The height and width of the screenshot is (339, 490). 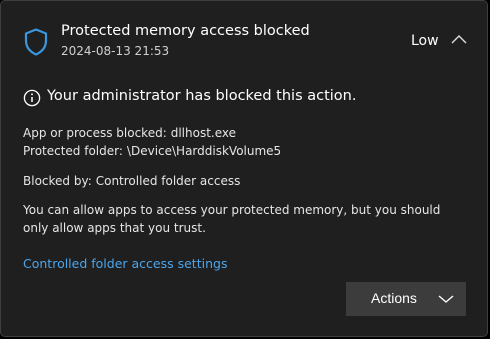 What do you see at coordinates (185, 31) in the screenshot?
I see `notification-title: Protected memory access blocked` at bounding box center [185, 31].